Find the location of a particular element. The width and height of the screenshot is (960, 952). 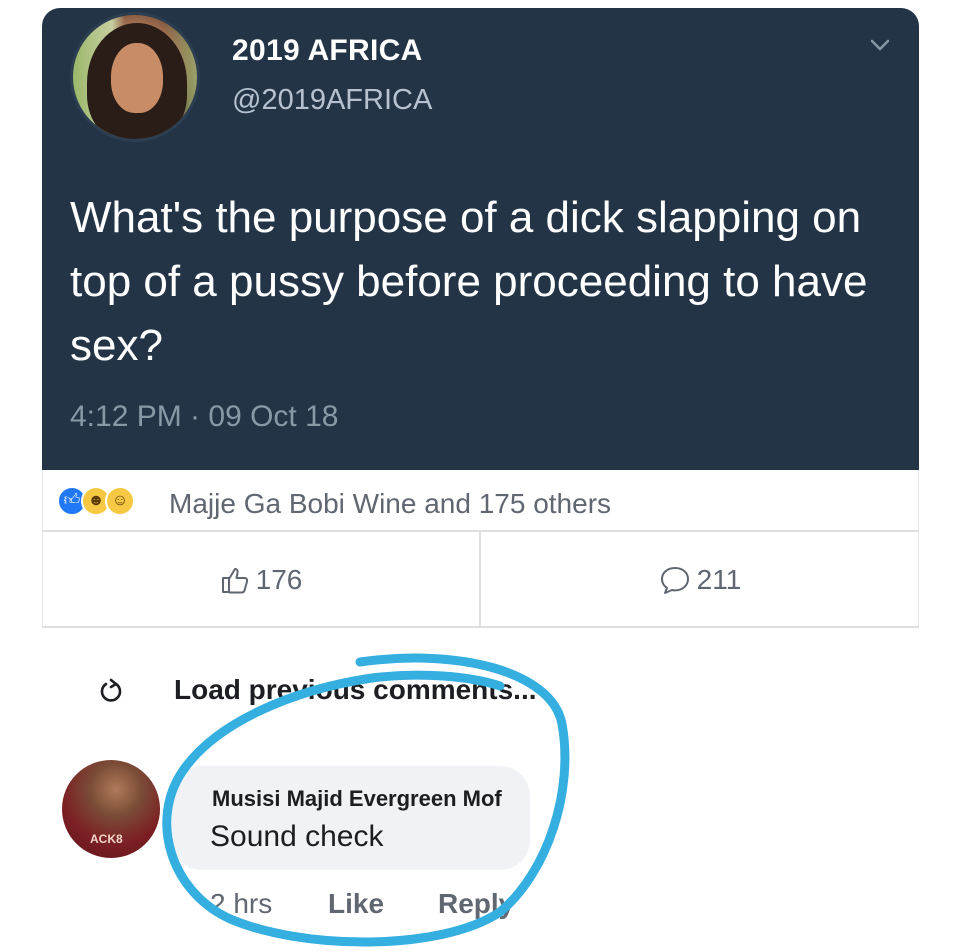

comment-icon is located at coordinates (674, 580).